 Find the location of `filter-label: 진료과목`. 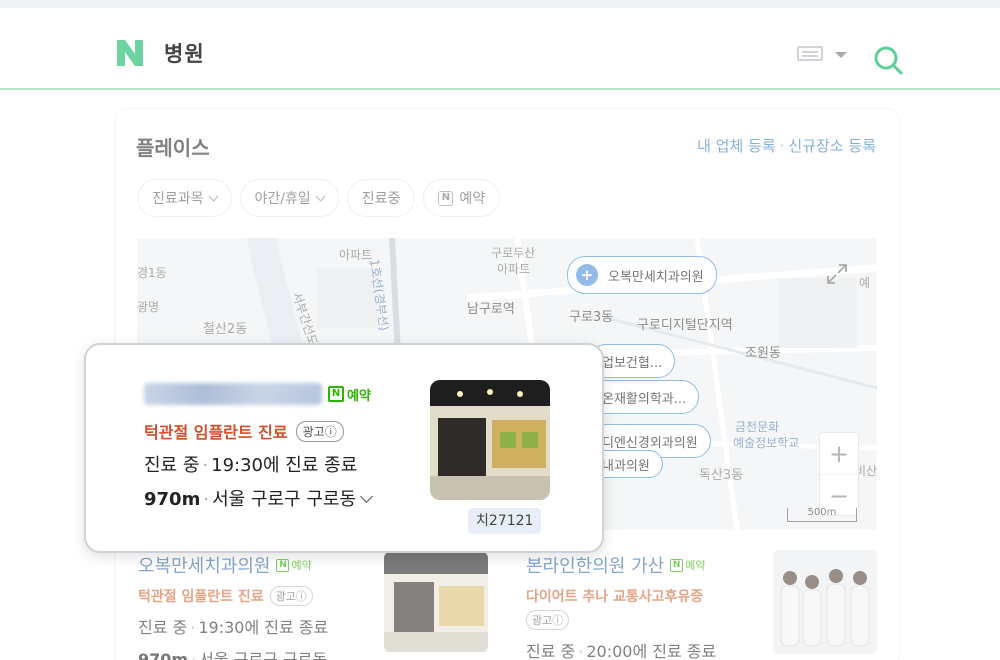

filter-label: 진료과목 is located at coordinates (178, 199).